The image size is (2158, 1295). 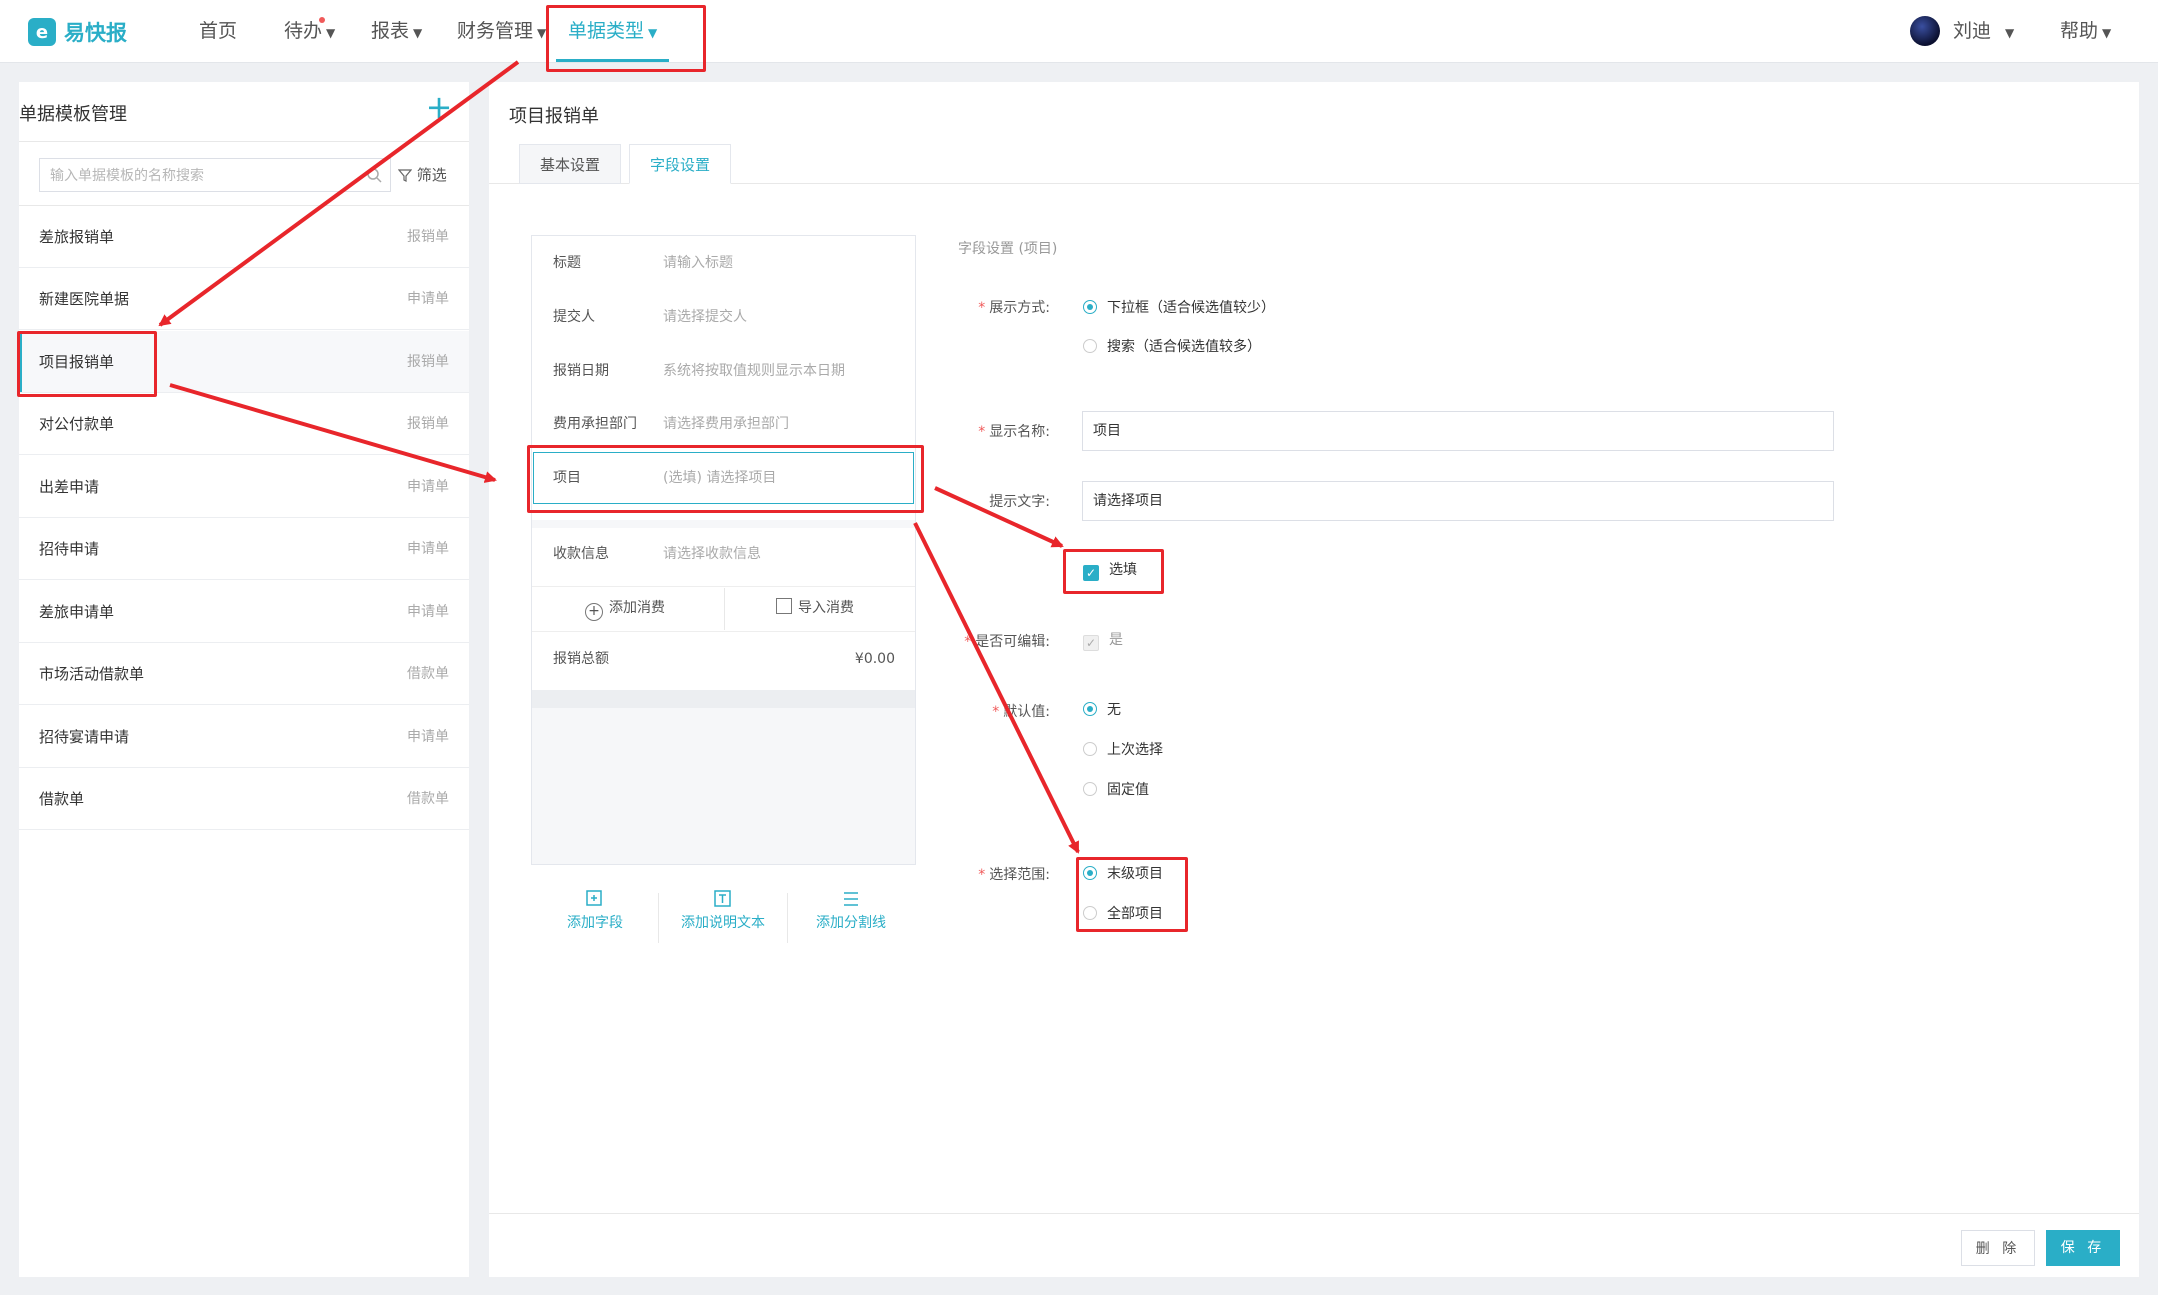 What do you see at coordinates (244, 424) in the screenshot?
I see `template-row: 对公付款单 报销单` at bounding box center [244, 424].